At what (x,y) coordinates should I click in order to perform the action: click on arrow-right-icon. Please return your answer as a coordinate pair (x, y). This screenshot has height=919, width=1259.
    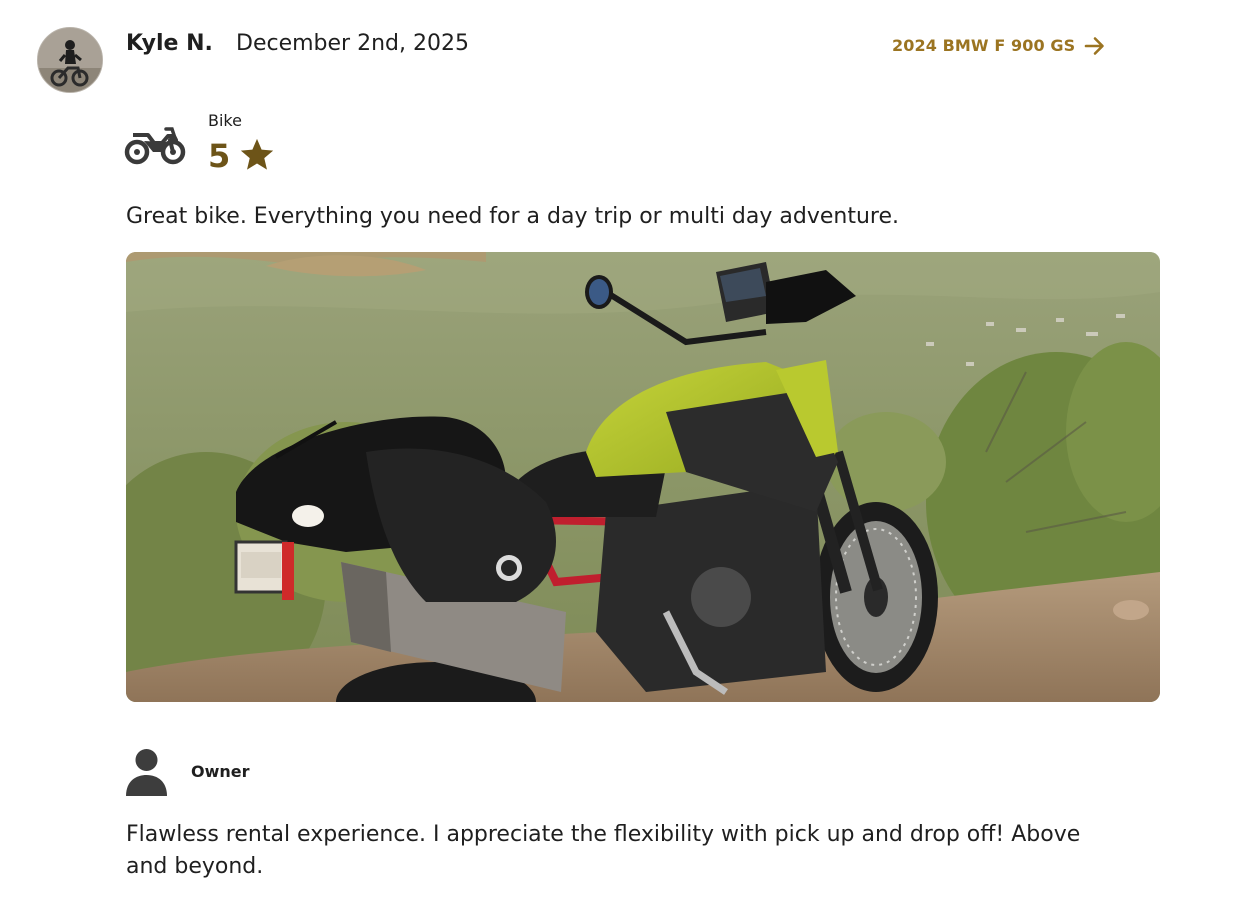
    Looking at the image, I should click on (1094, 46).